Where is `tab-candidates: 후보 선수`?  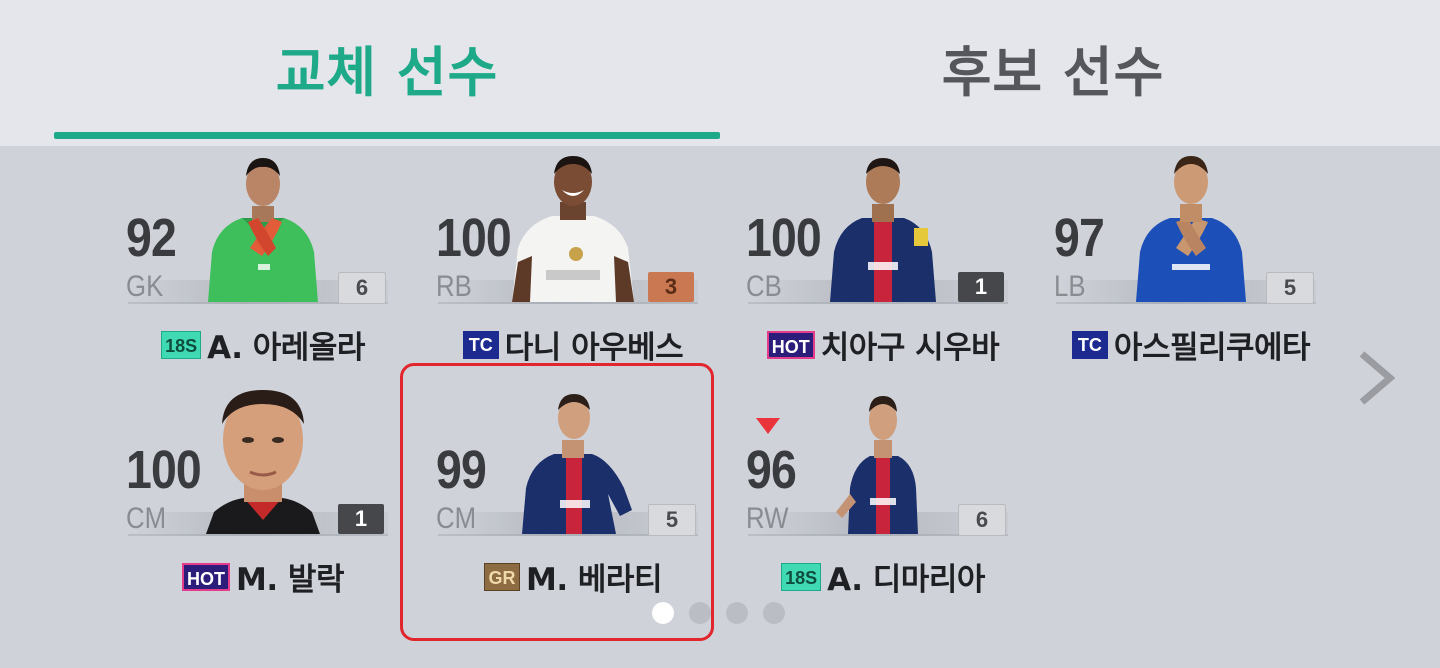 tab-candidates: 후보 선수 is located at coordinates (1053, 73).